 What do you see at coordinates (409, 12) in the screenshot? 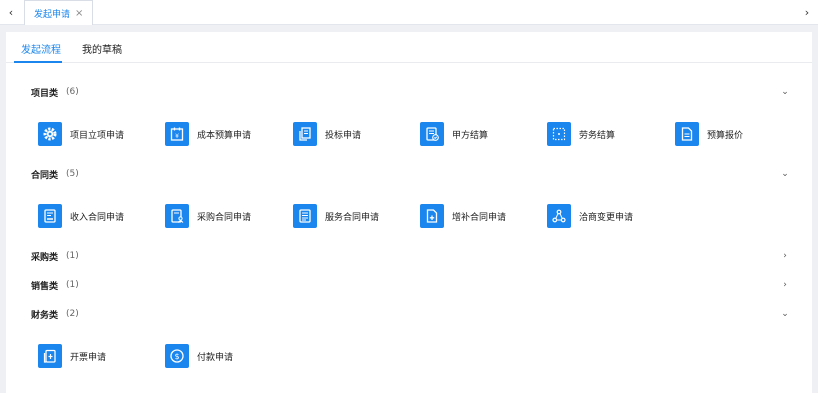
I see `top-tab-bar: ‹ 发起申请 × ›` at bounding box center [409, 12].